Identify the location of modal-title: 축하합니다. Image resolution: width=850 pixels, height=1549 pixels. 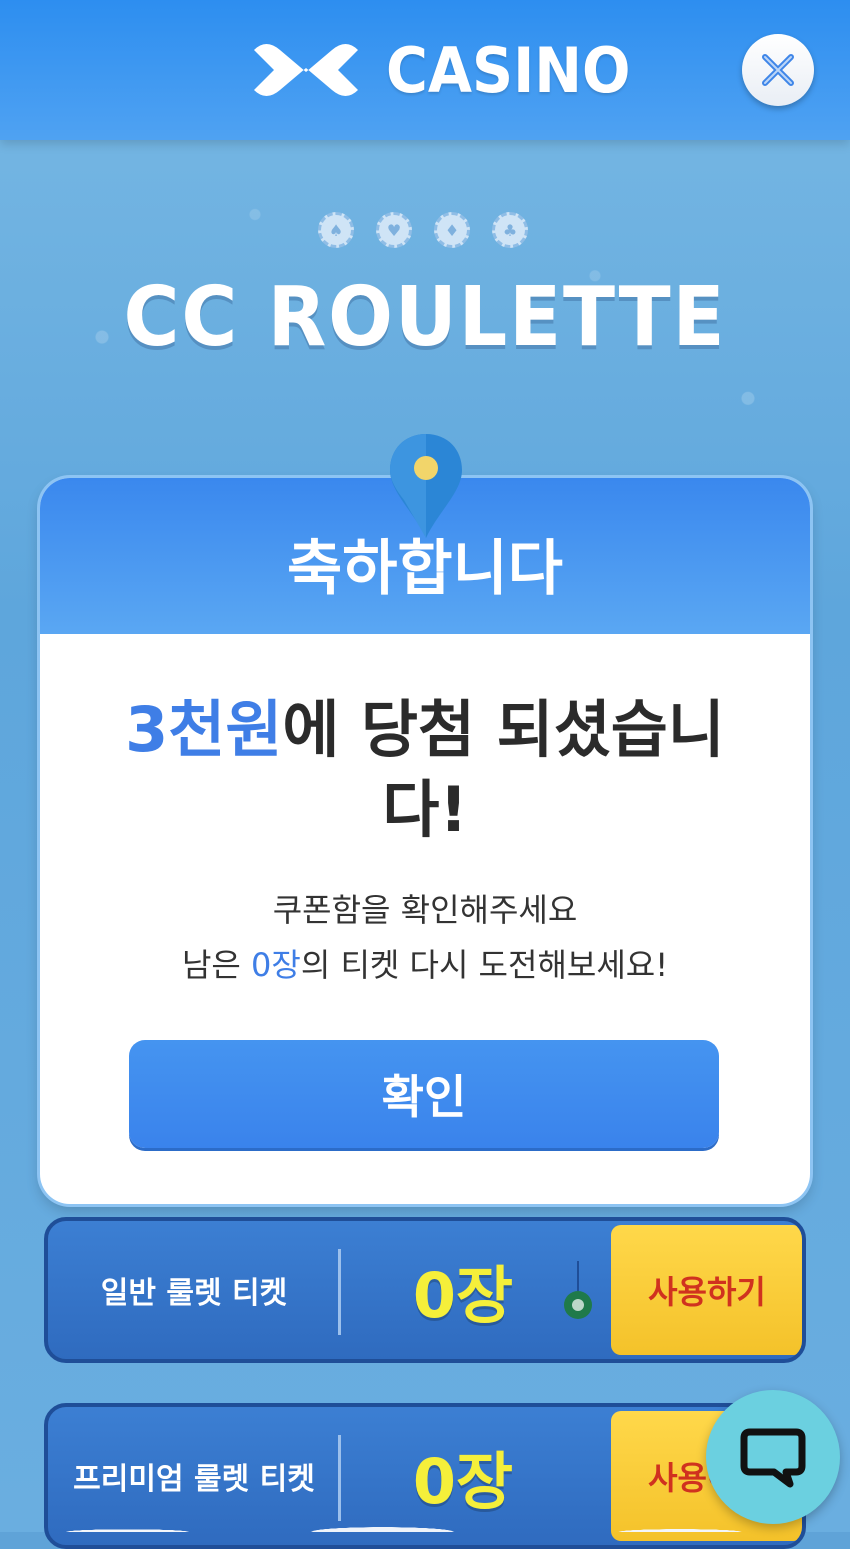
(425, 569).